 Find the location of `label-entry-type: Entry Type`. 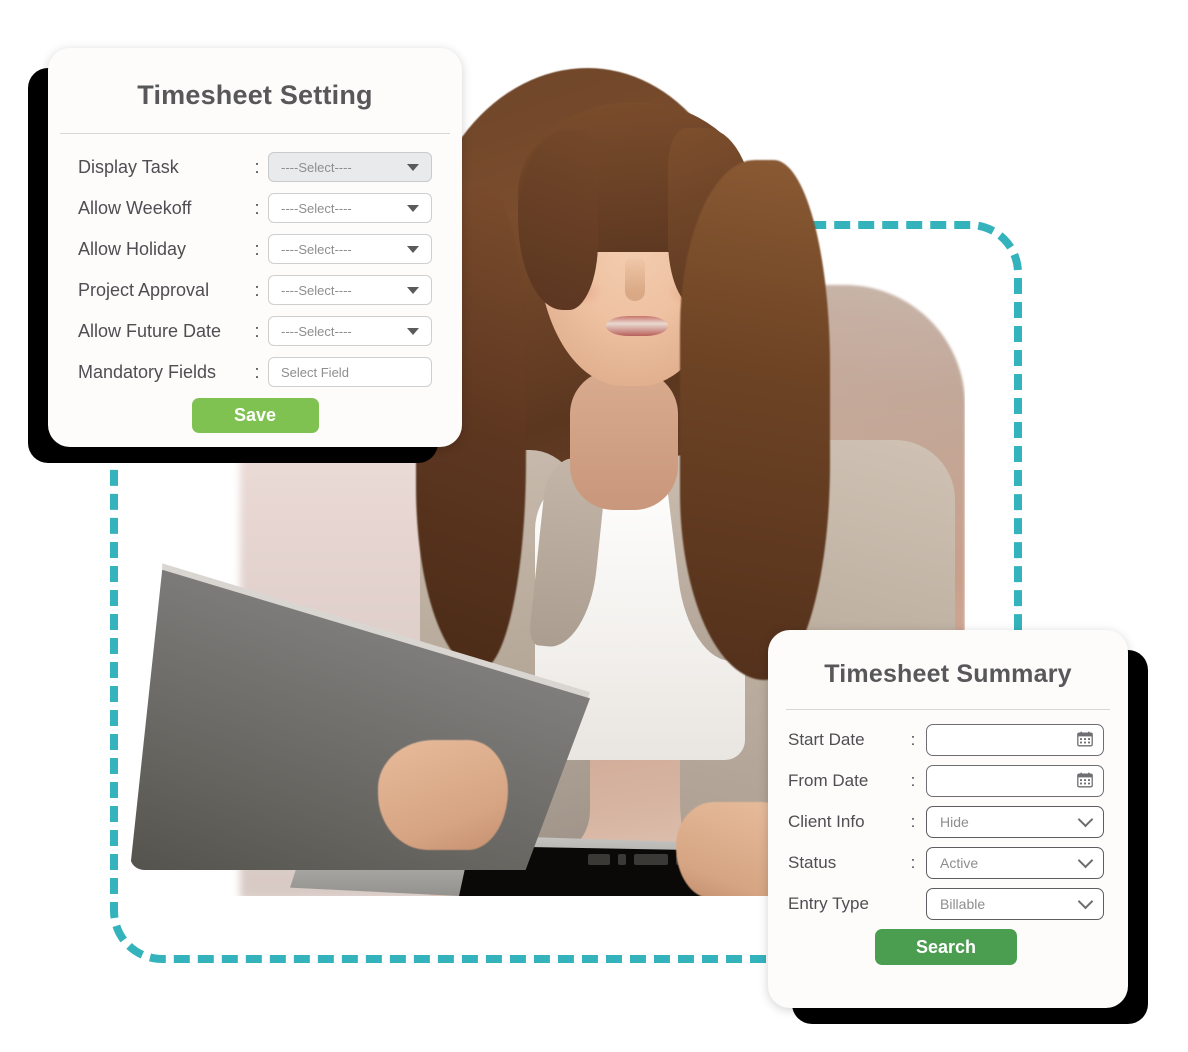

label-entry-type: Entry Type is located at coordinates (828, 903).